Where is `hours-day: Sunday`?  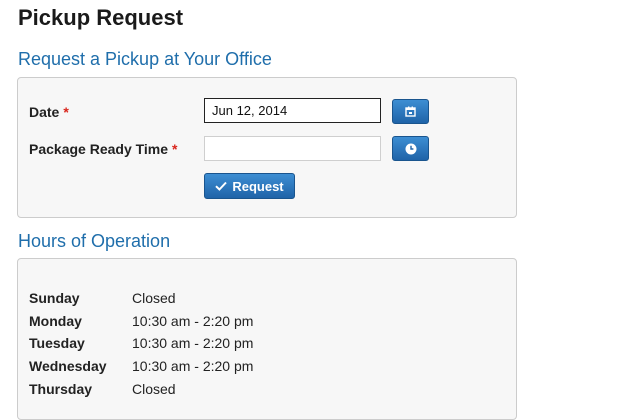 hours-day: Sunday is located at coordinates (54, 298).